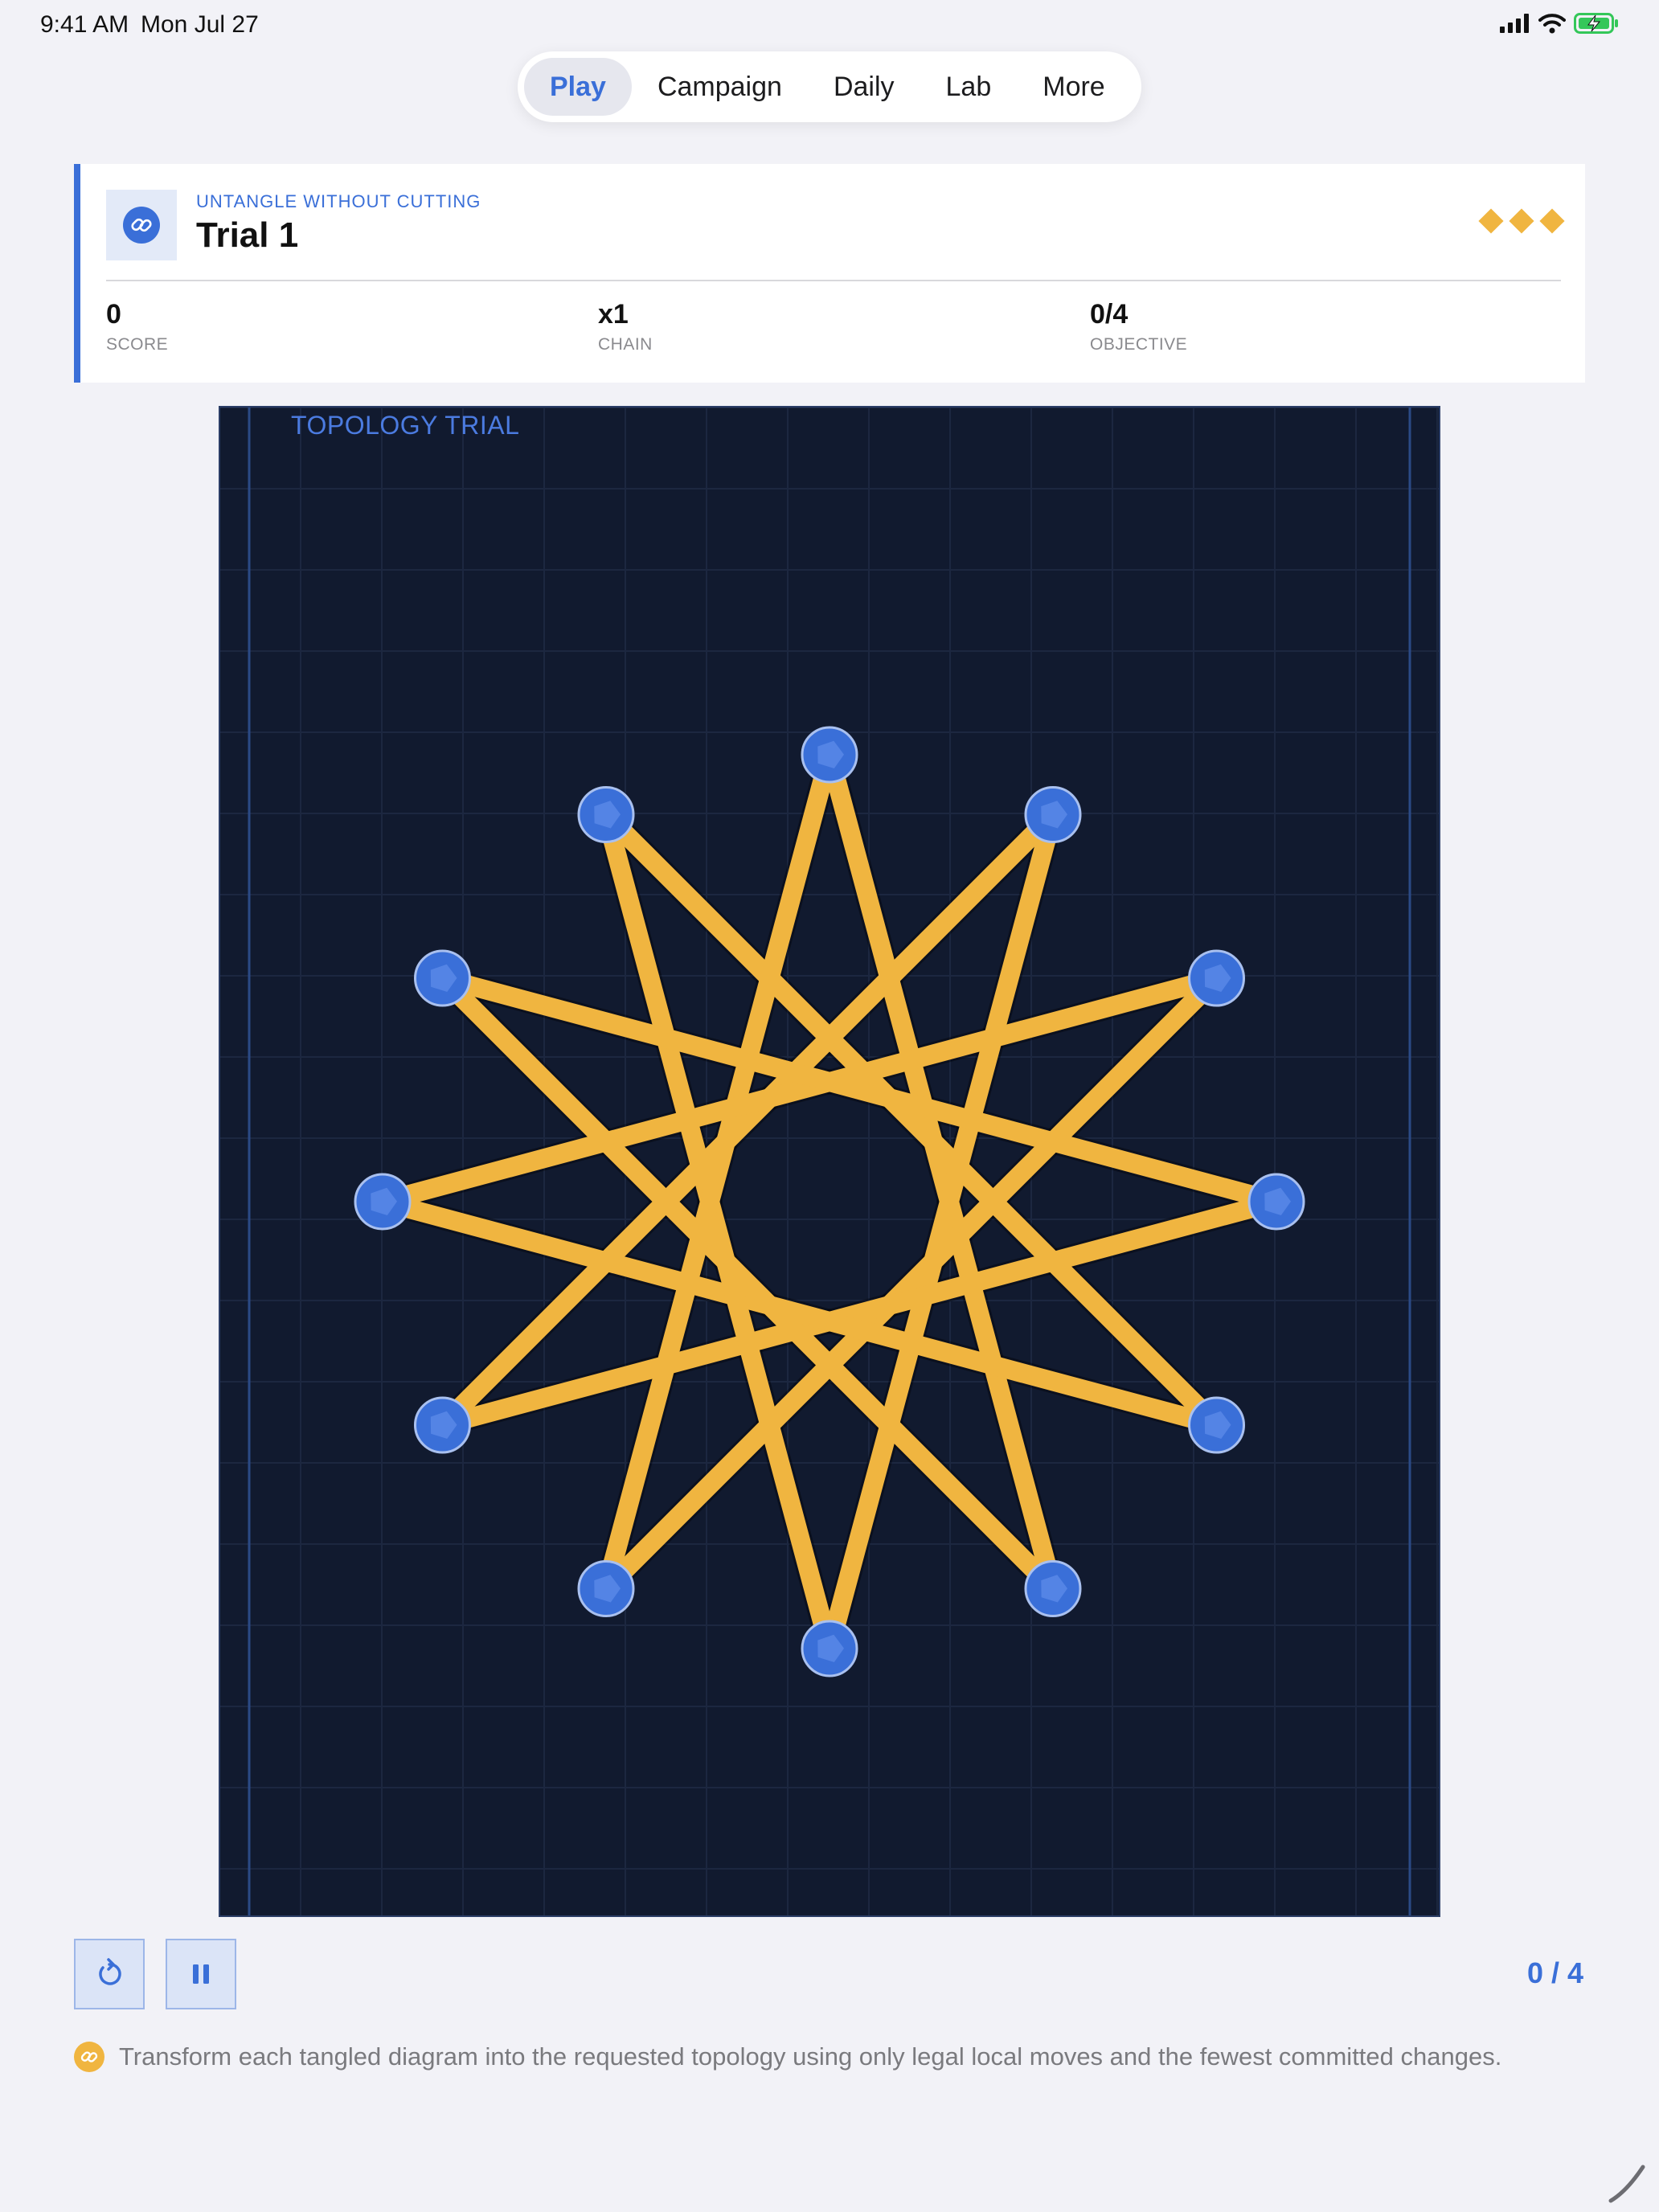 The width and height of the screenshot is (1659, 2212). Describe the element at coordinates (113, 314) in the screenshot. I see `score-value: 0` at that location.